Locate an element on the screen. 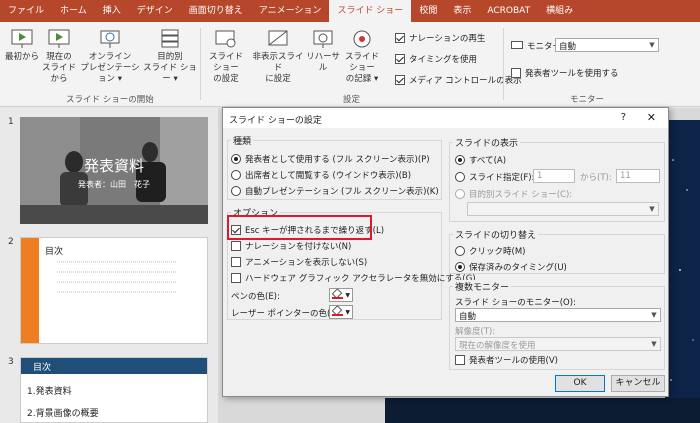  pen-color-button: ▼ is located at coordinates (341, 295).